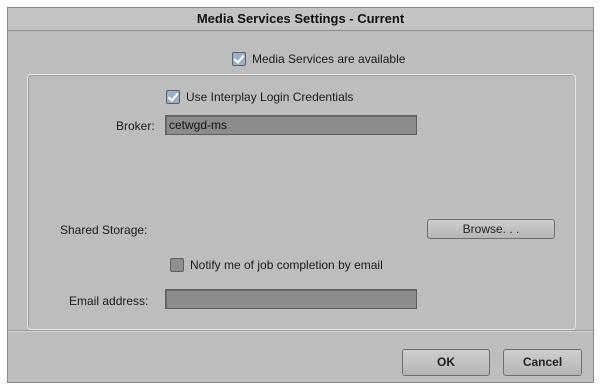 This screenshot has height=391, width=601. I want to click on use-interplay-login-checkbox: Use Interplay Login Credentials, so click(259, 97).